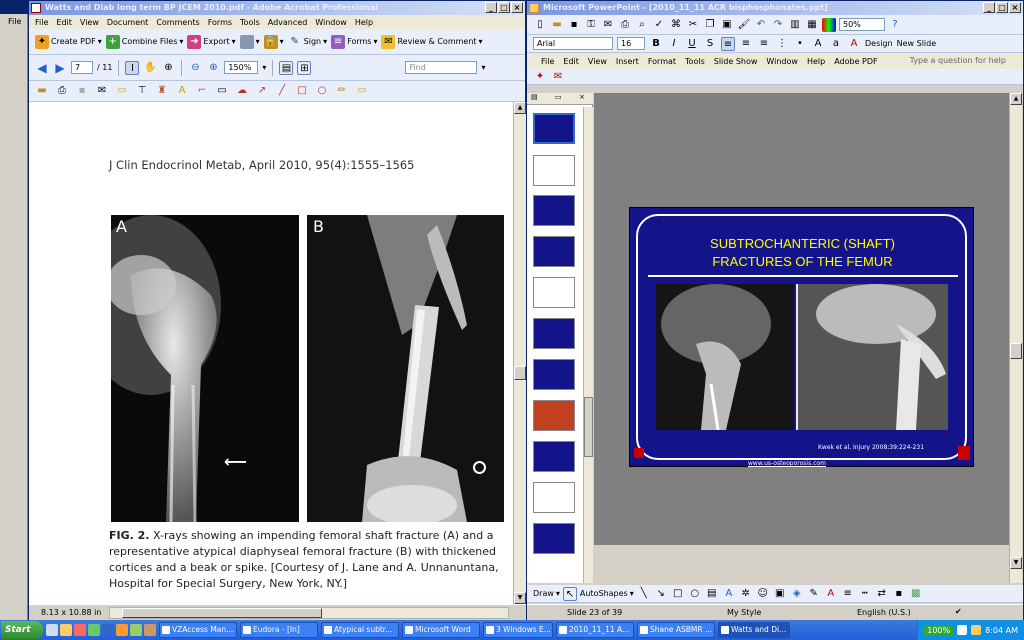 The height and width of the screenshot is (640, 1024). I want to click on scroll-thumb, so click(520, 373).